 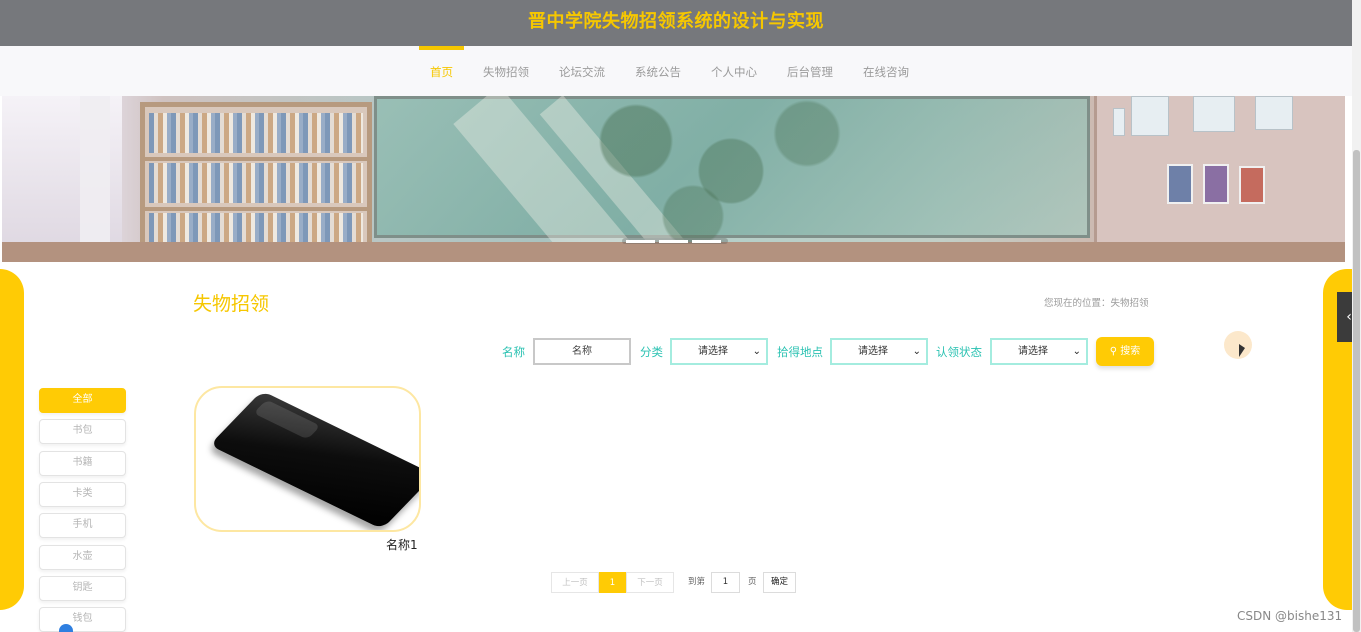 I want to click on chevron-left-icon: ‹, so click(x=1349, y=317).